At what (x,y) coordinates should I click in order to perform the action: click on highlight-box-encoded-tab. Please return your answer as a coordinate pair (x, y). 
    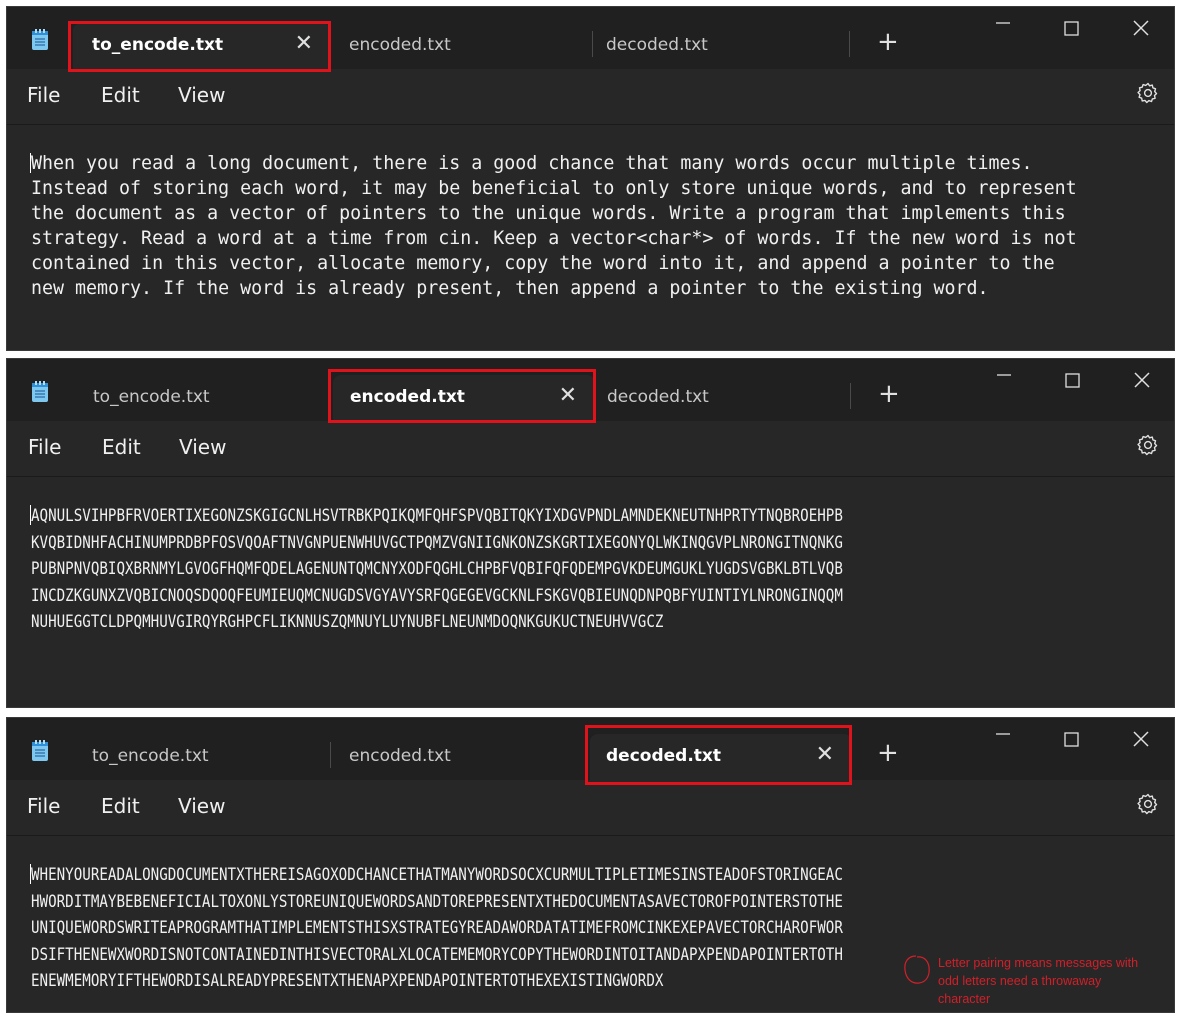
    Looking at the image, I should click on (462, 396).